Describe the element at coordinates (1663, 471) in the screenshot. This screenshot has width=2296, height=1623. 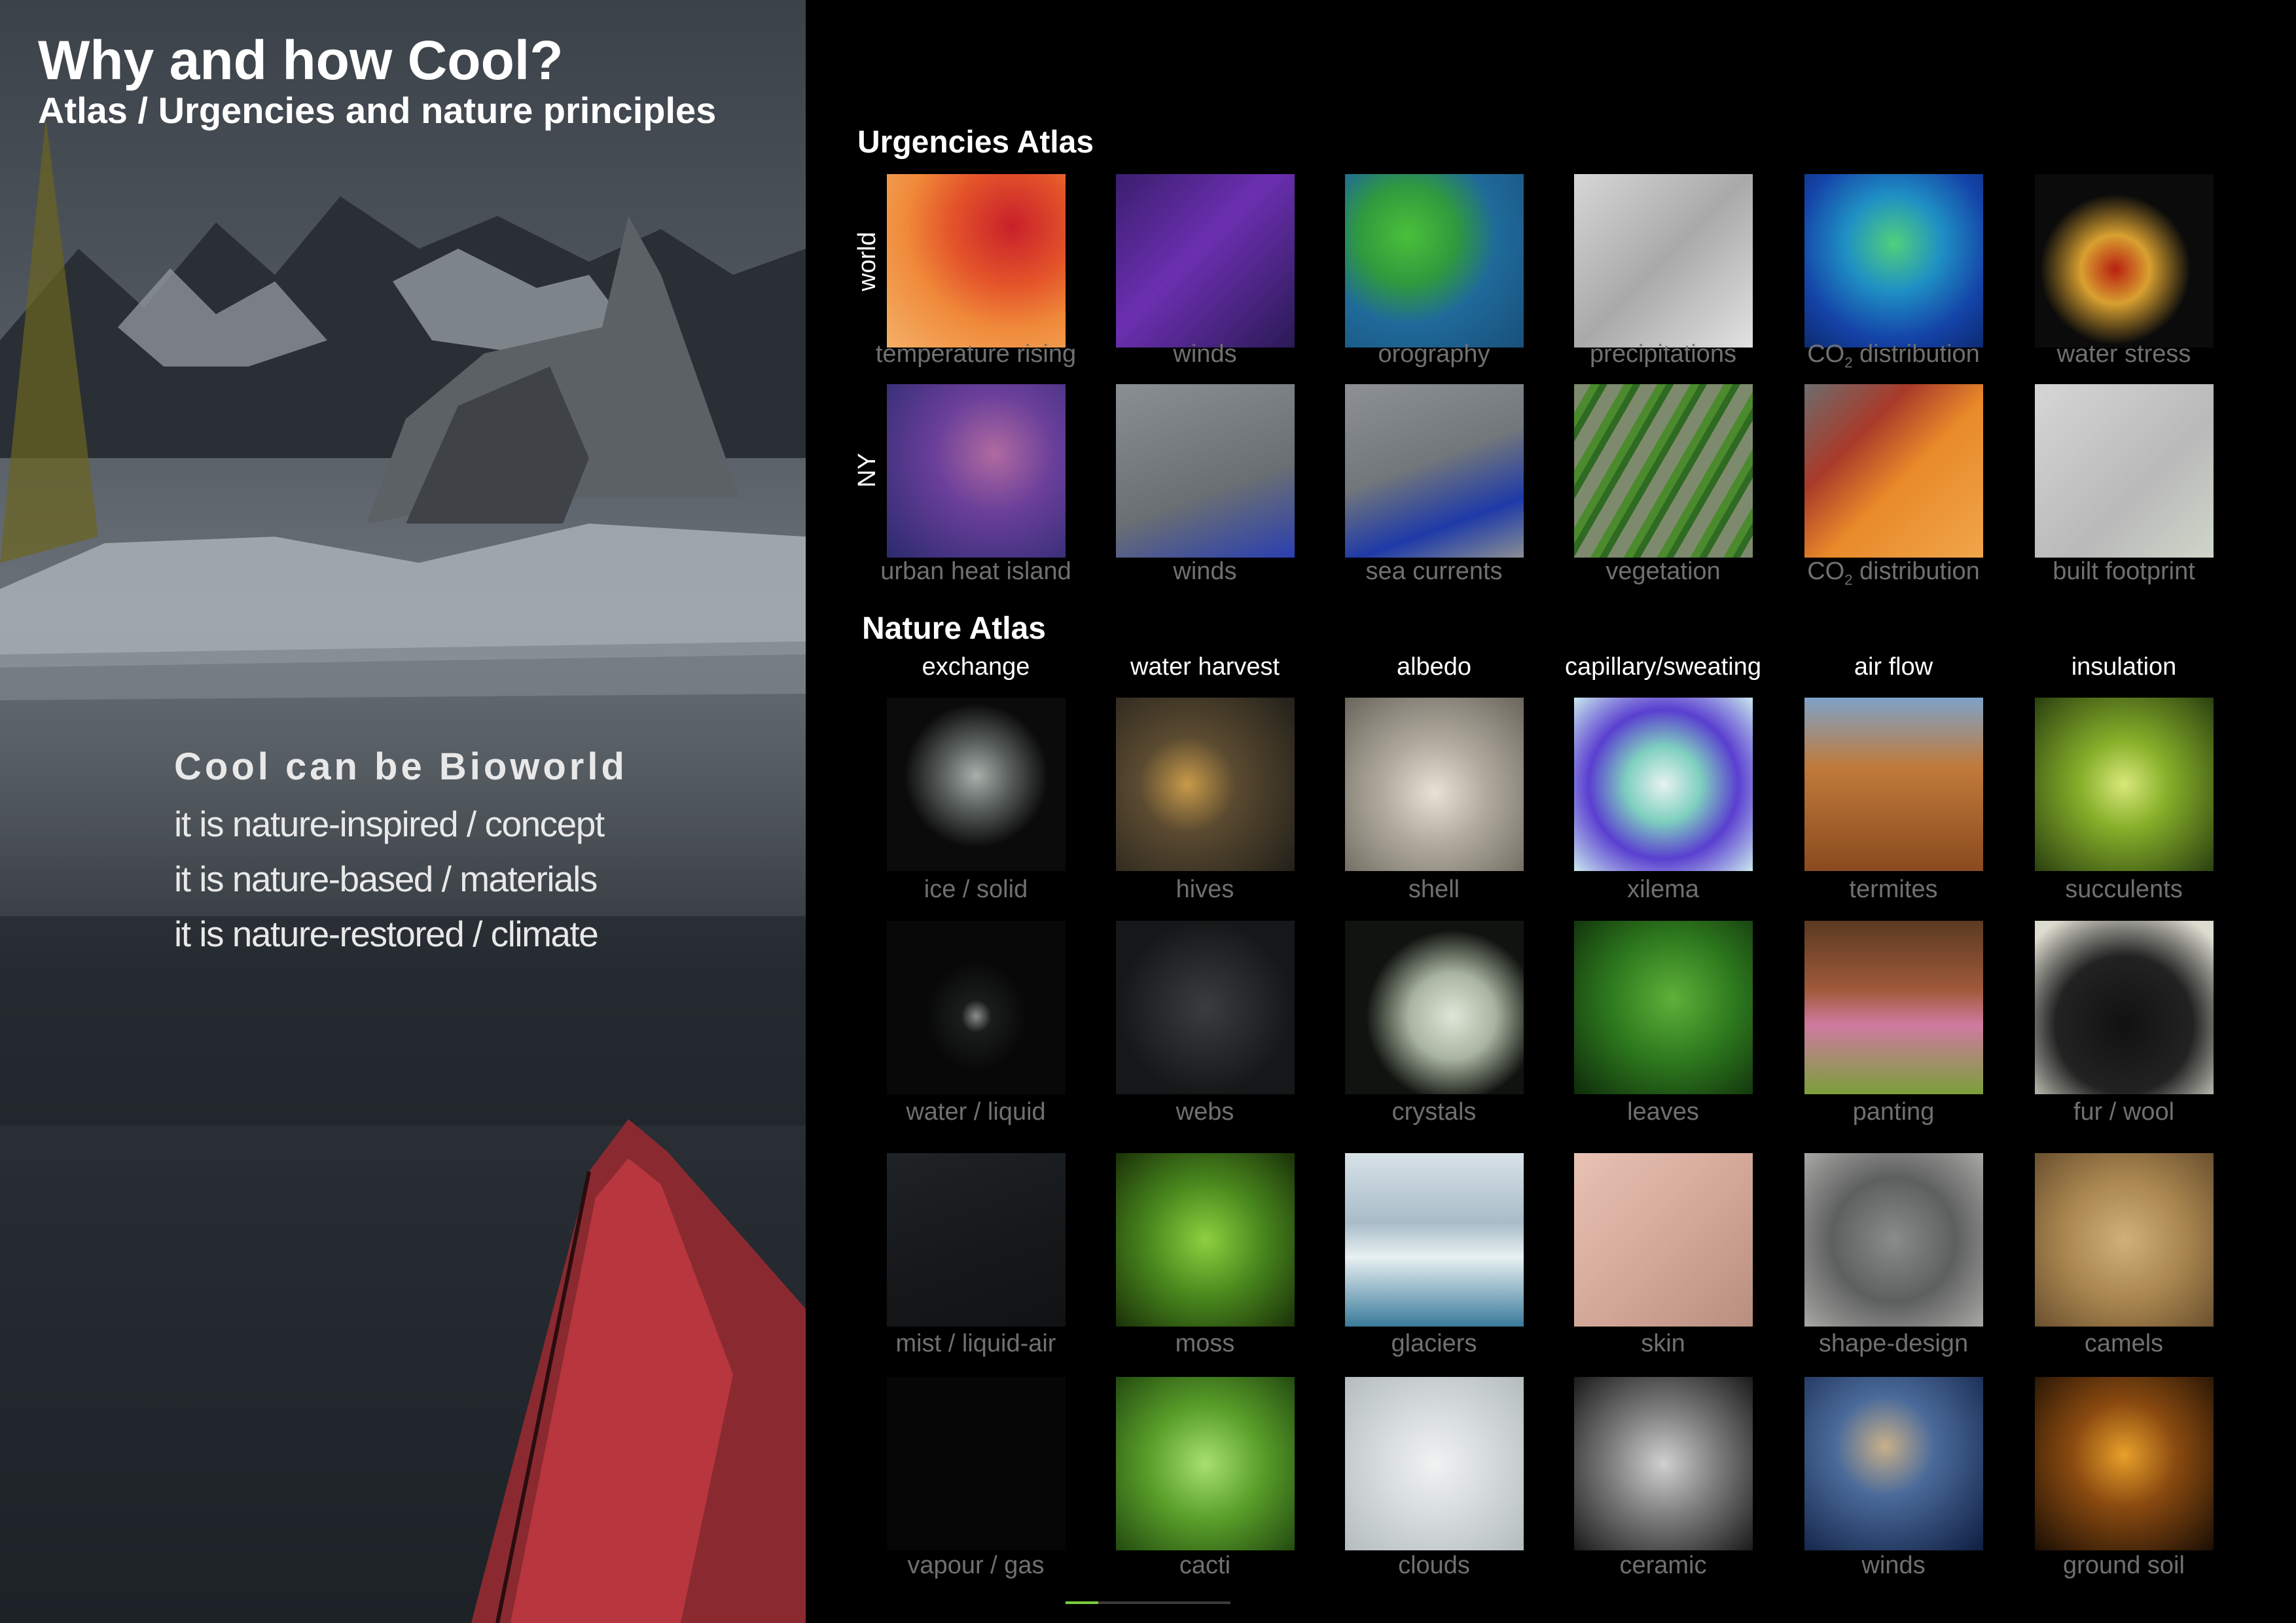
I see `map-vegetation` at that location.